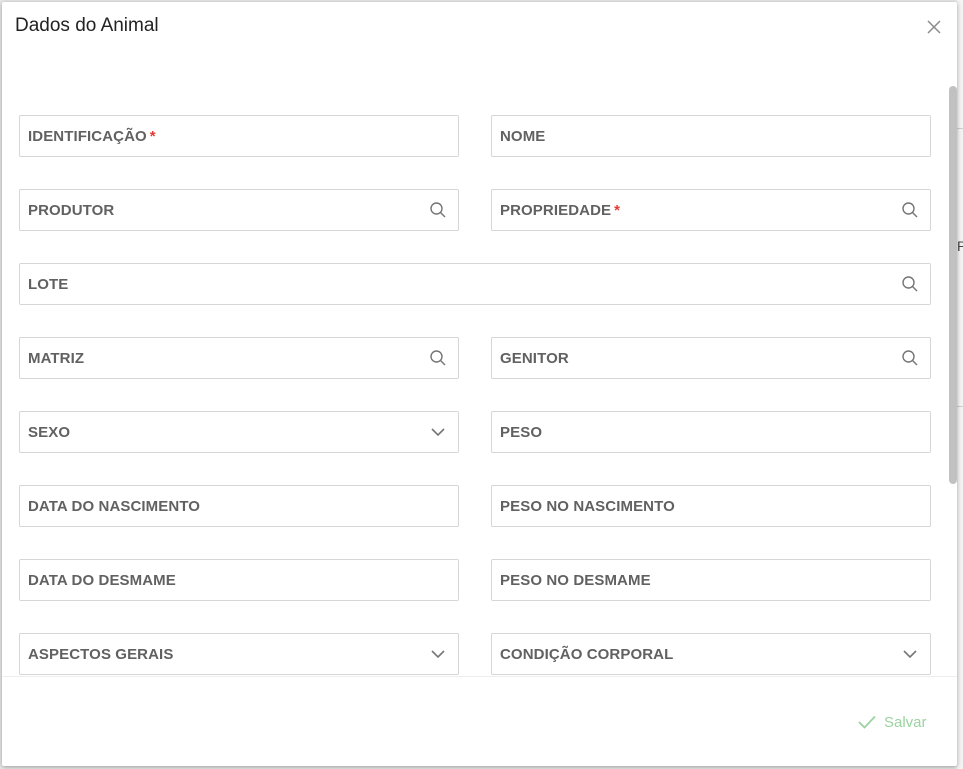 The width and height of the screenshot is (963, 769). I want to click on propriedade-field: PROPRIEDADE *, so click(711, 210).